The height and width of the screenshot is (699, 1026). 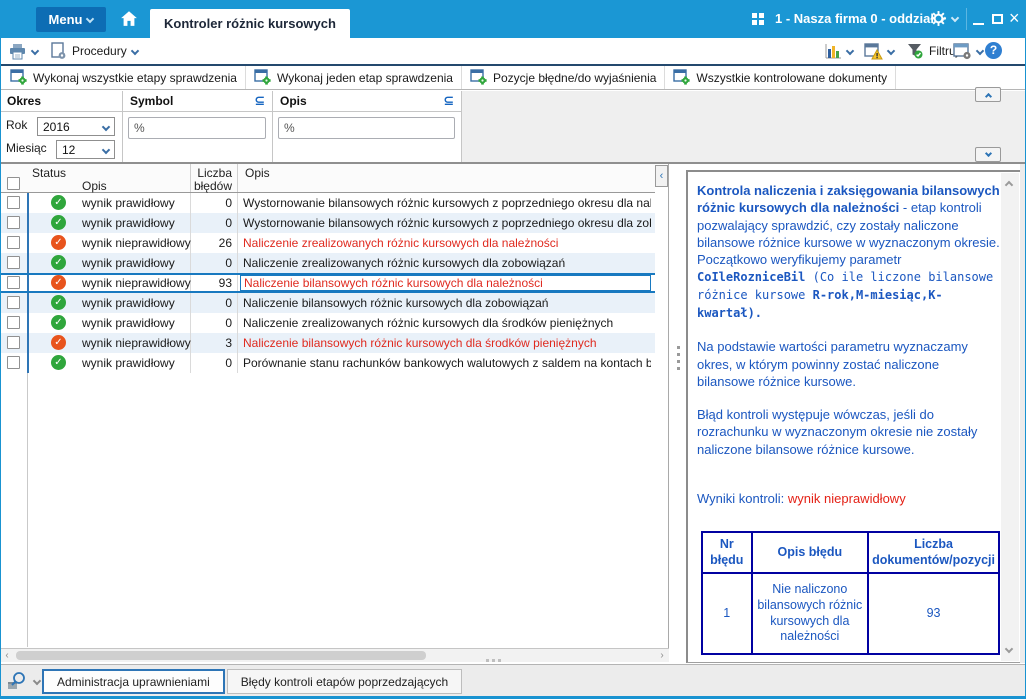 I want to click on collapse-filter-button, so click(x=988, y=94).